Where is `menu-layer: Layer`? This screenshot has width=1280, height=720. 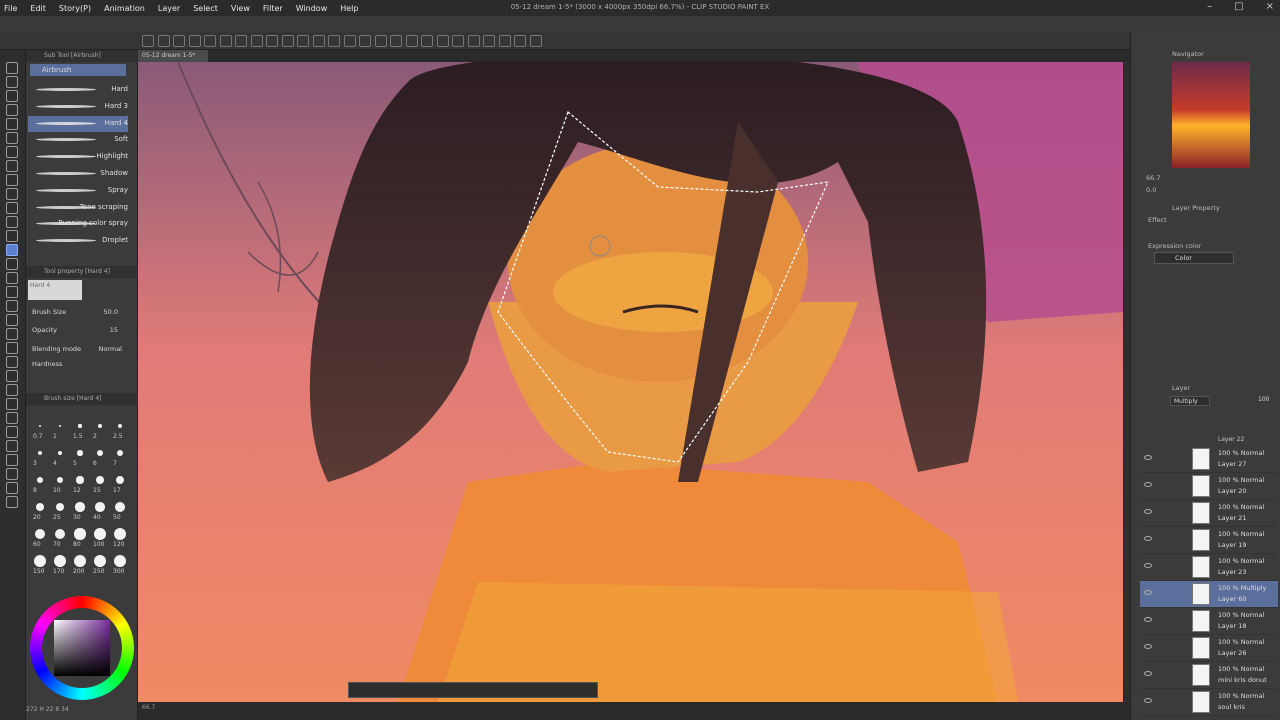
menu-layer: Layer is located at coordinates (169, 8).